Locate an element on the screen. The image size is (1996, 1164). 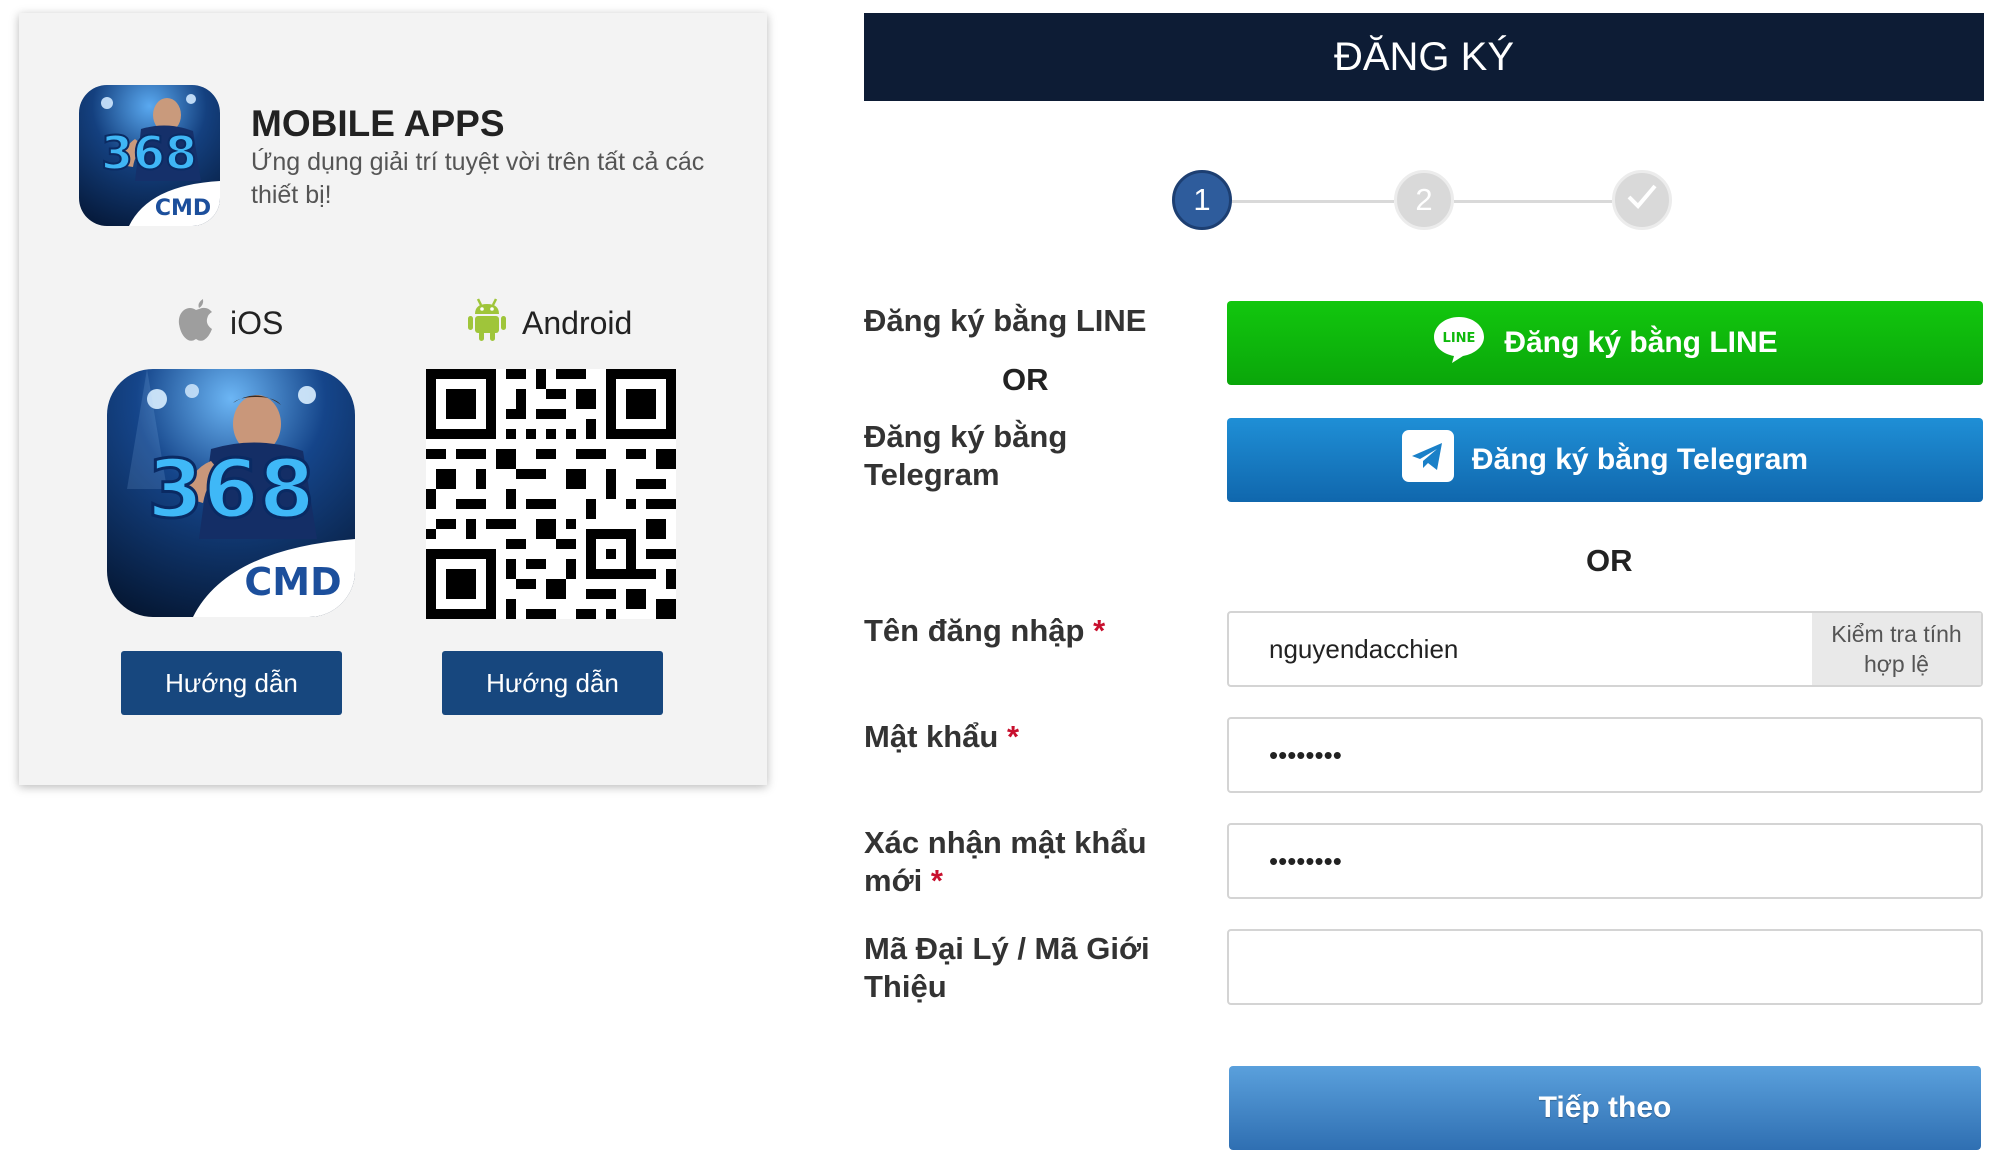
agent-code-label: Mã Đại Lý / Mã Giới Thiệu is located at coordinates (1007, 967).